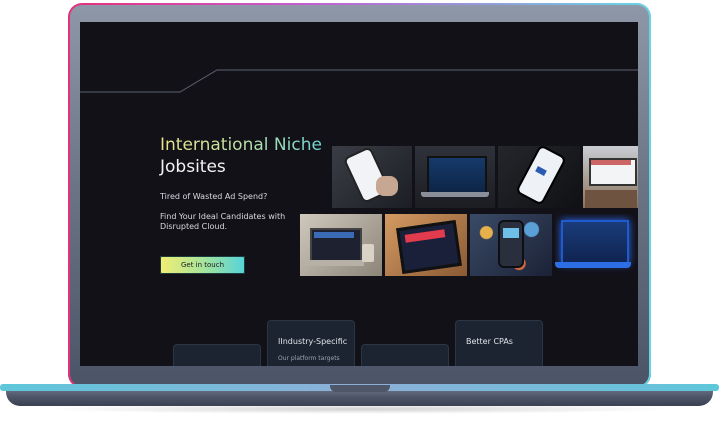  I want to click on thumbnail-laptop-cafe, so click(341, 245).